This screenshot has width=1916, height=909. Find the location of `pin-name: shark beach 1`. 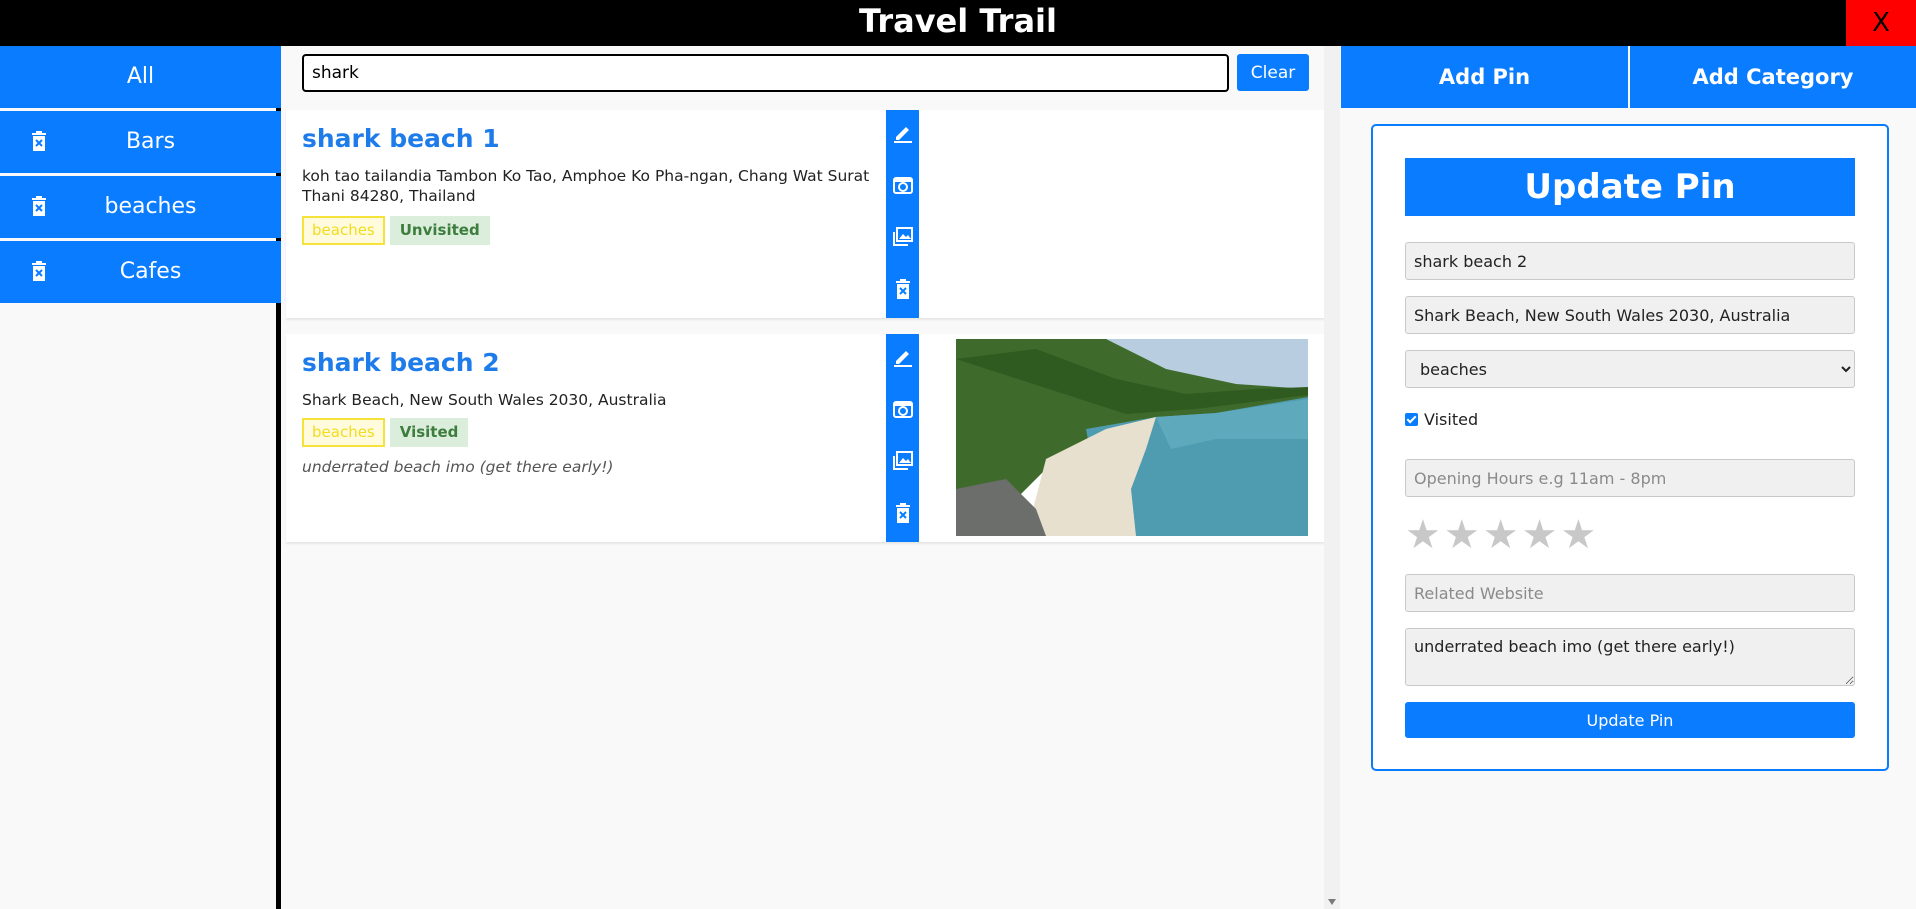

pin-name: shark beach 1 is located at coordinates (401, 138).